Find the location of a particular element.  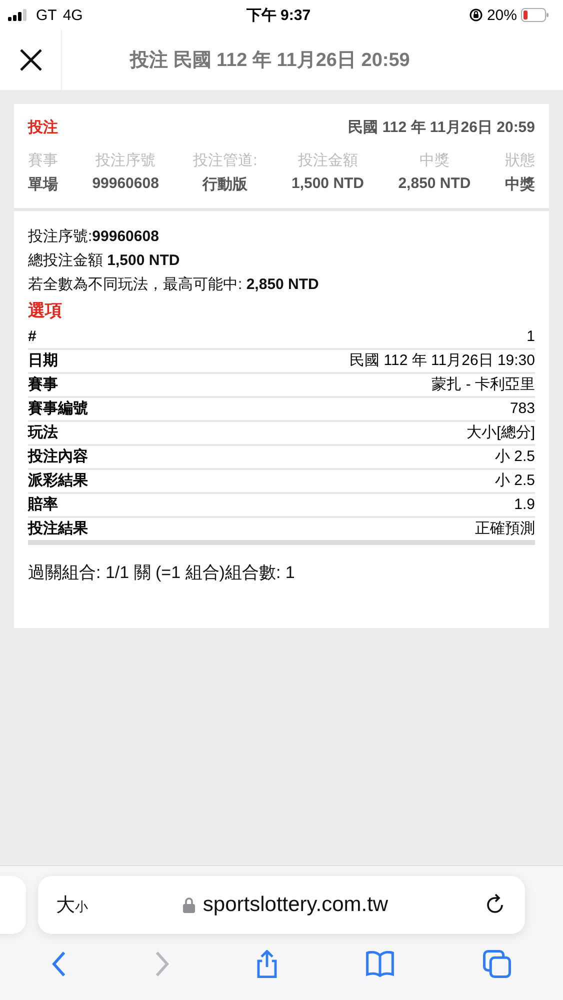

row-label: 投注內容 is located at coordinates (58, 457).